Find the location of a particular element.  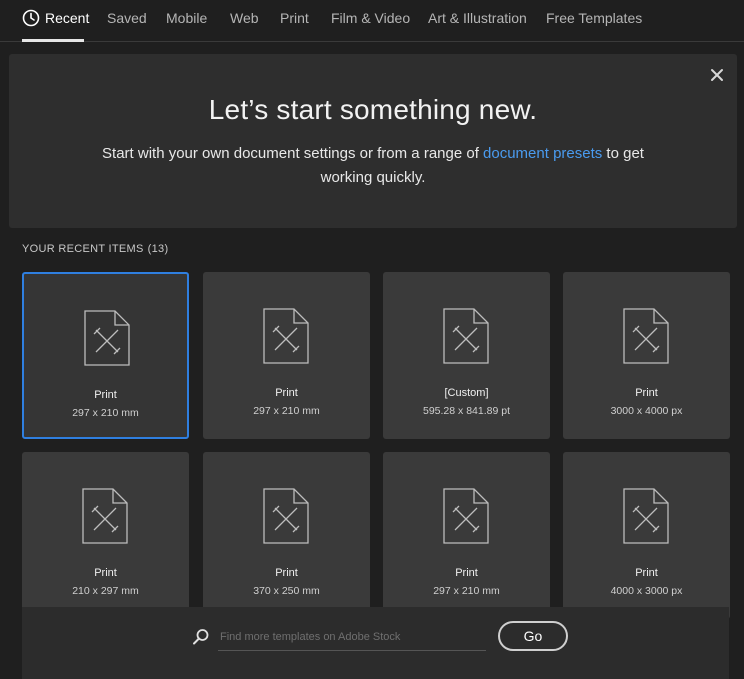

tab-recent: Recent is located at coordinates (67, 18).